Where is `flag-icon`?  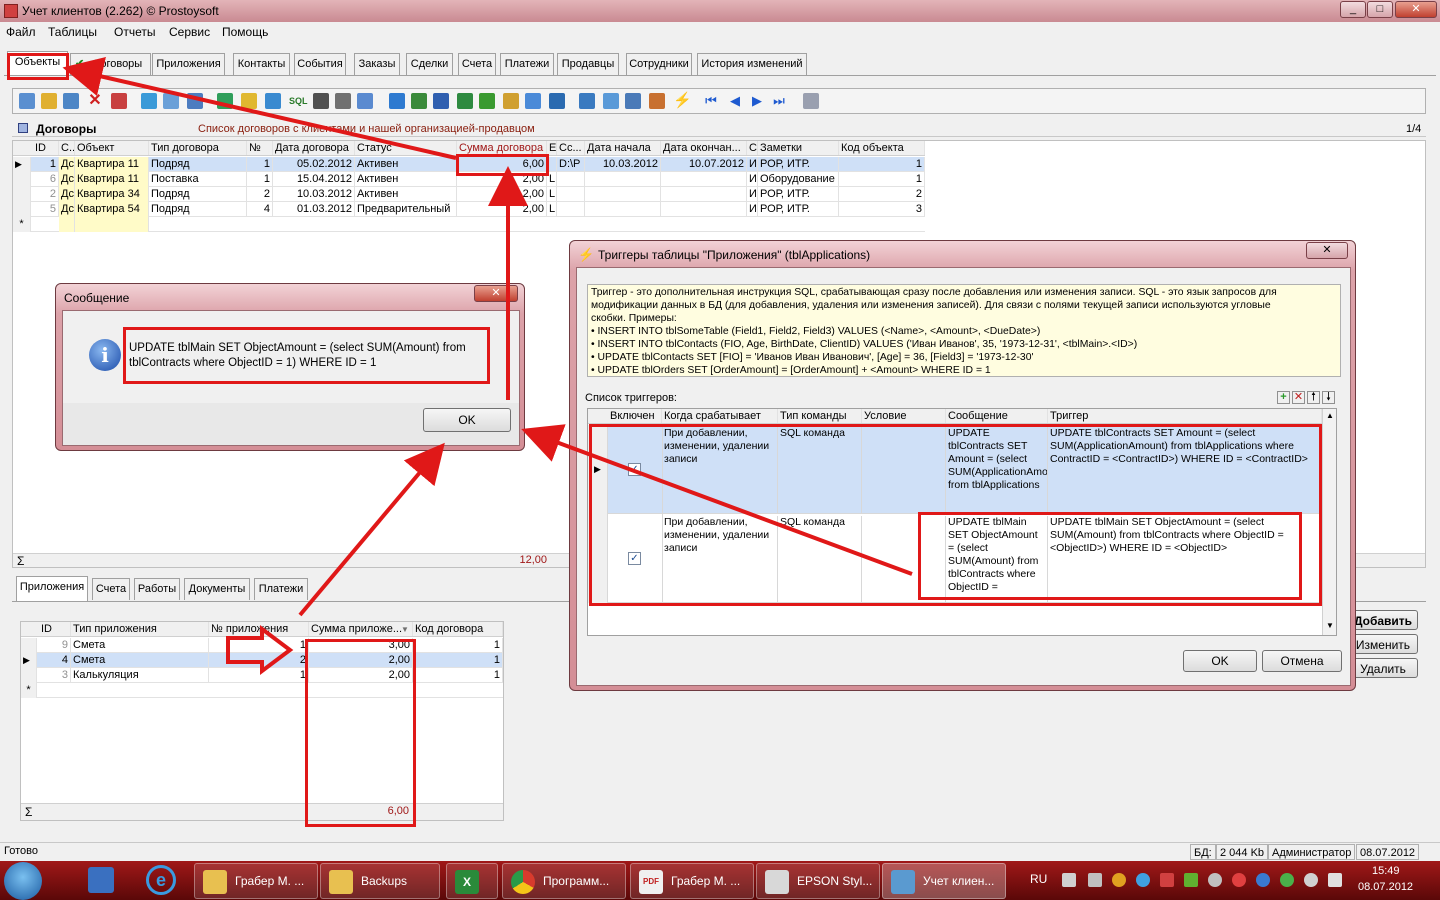 flag-icon is located at coordinates (1335, 880).